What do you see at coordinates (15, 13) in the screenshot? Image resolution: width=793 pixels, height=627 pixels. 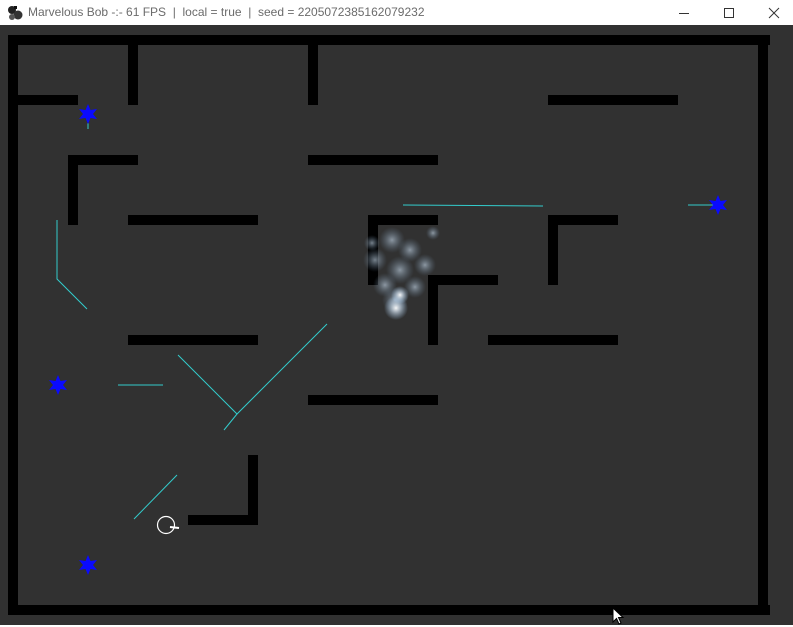 I see `app-icon` at bounding box center [15, 13].